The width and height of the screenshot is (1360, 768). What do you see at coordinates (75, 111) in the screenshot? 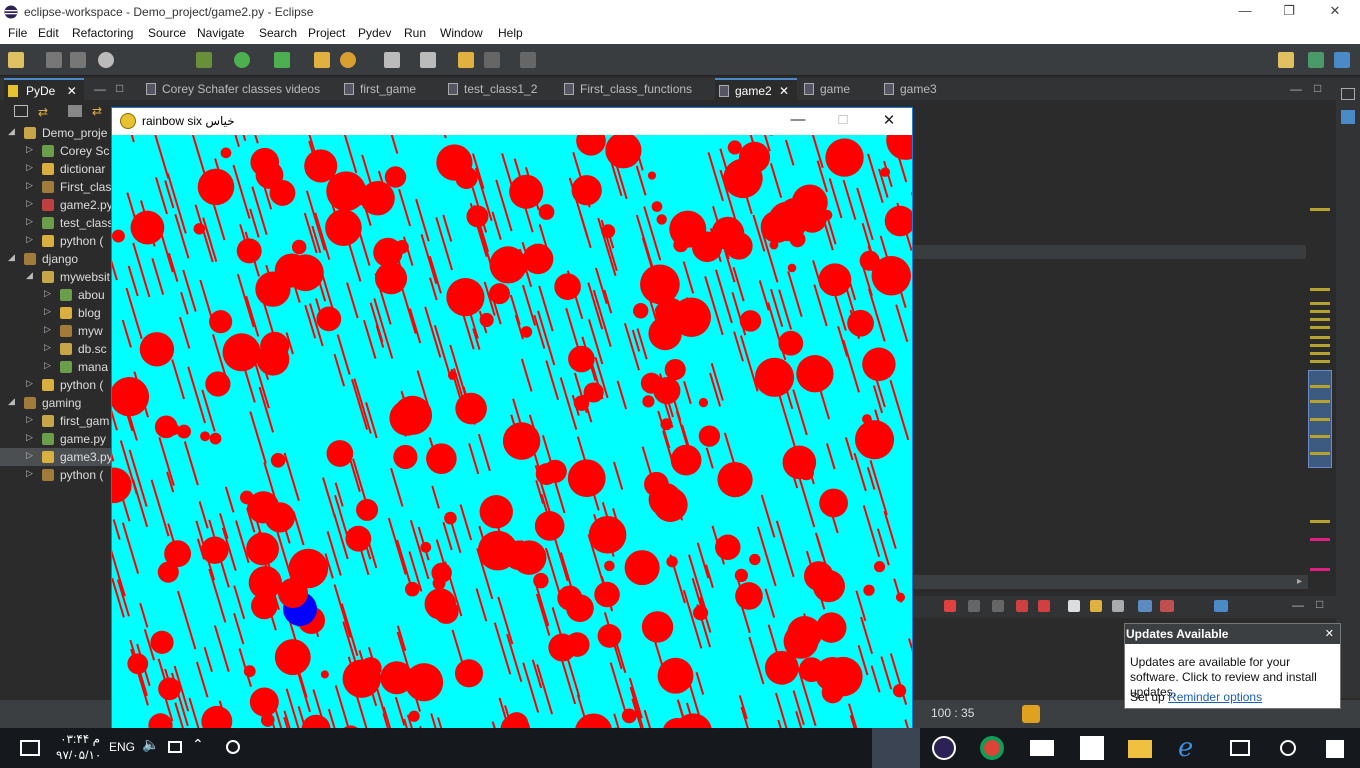
I see `filter-icon` at bounding box center [75, 111].